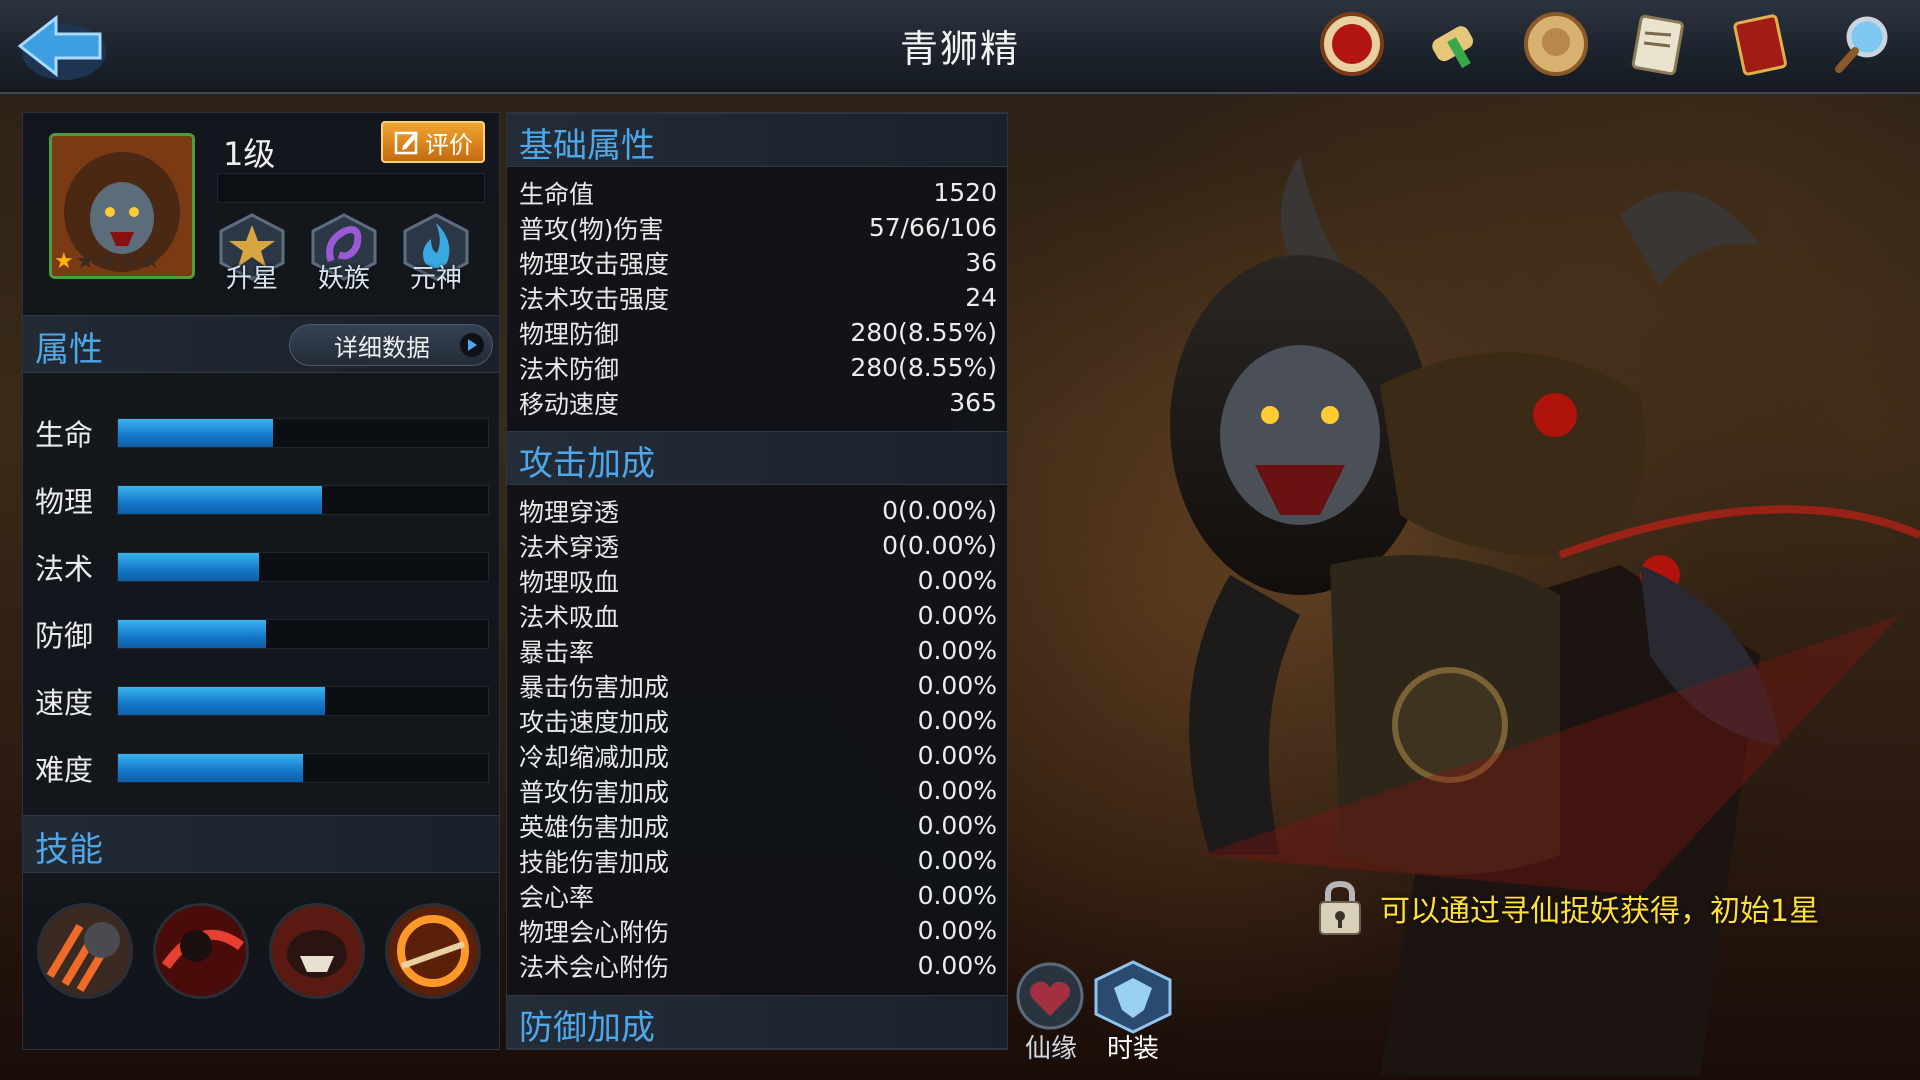  Describe the element at coordinates (1352, 44) in the screenshot. I see `trial-seal-icon` at that location.